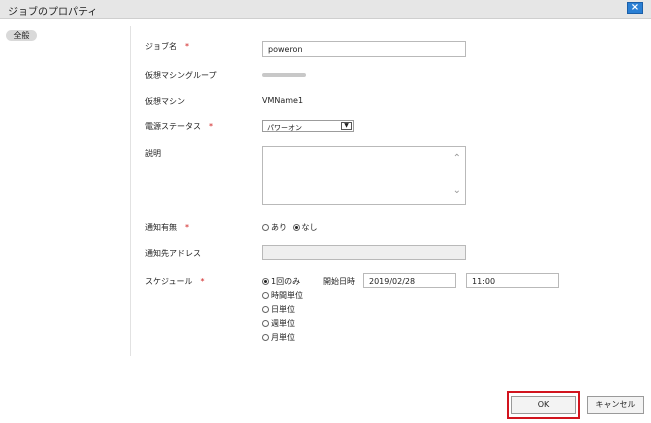 Image resolution: width=651 pixels, height=423 pixels. I want to click on power-status-label: 電源ステータス *, so click(179, 126).